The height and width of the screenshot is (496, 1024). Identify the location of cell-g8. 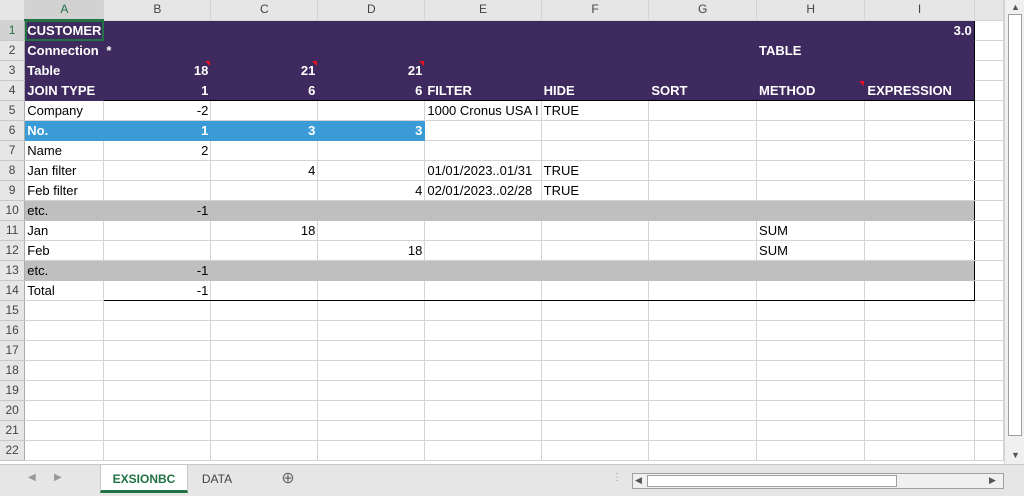
(703, 170).